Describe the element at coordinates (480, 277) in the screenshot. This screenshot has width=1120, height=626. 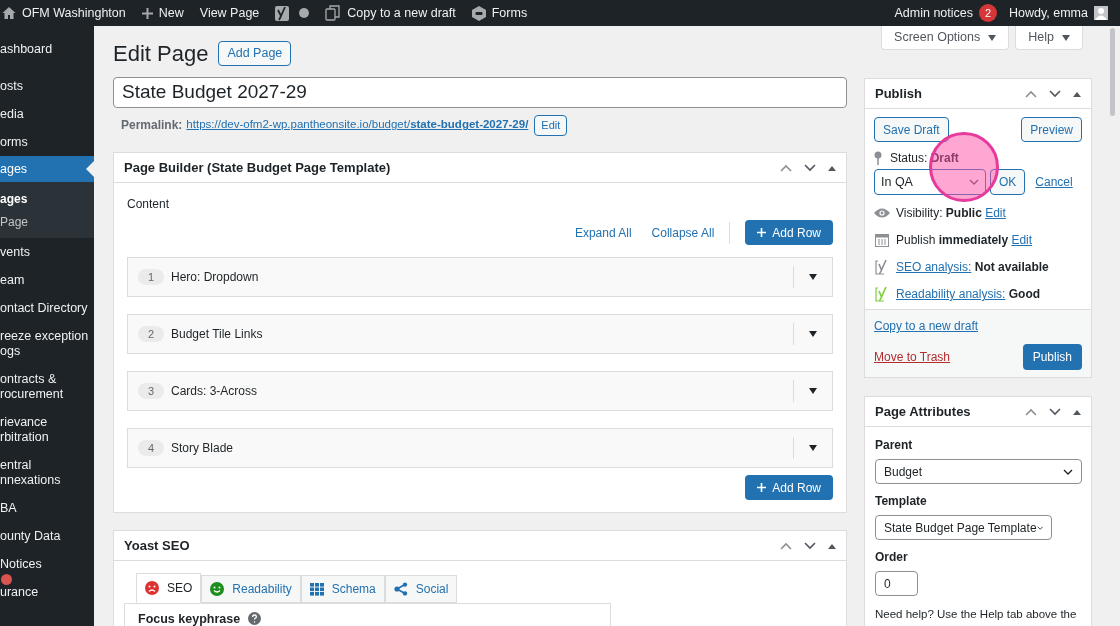
I see `layout-row: 1 Hero: Dropdown` at that location.